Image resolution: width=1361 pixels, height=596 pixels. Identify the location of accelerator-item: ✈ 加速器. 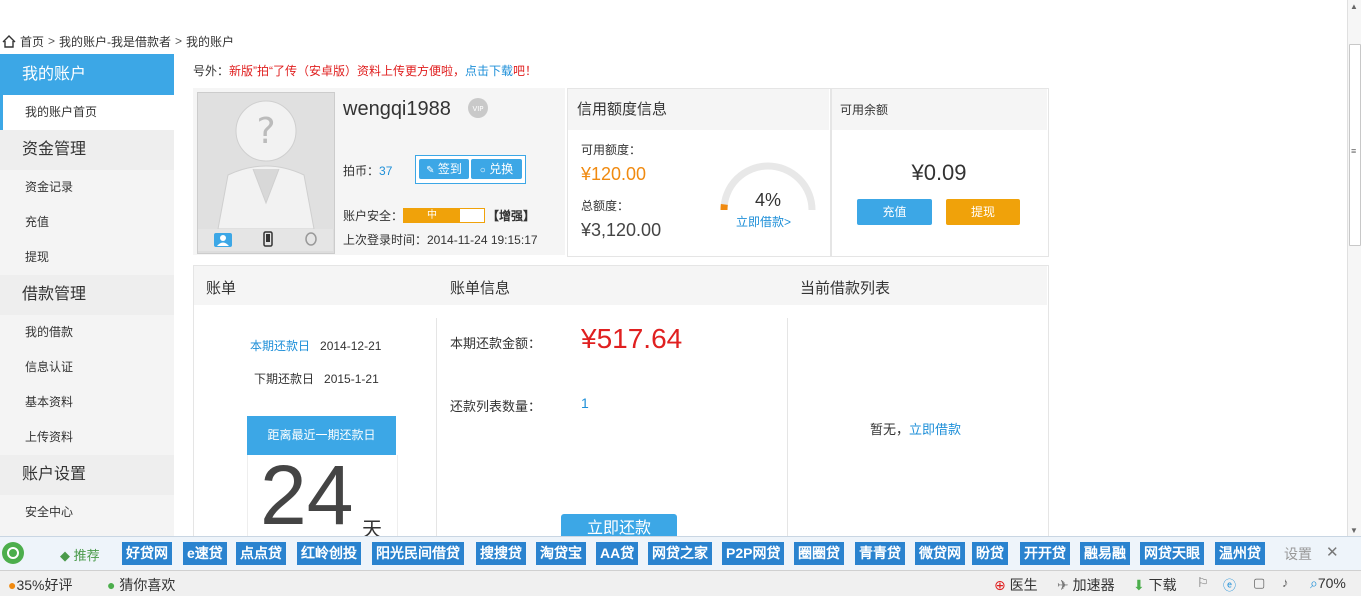
(1086, 585).